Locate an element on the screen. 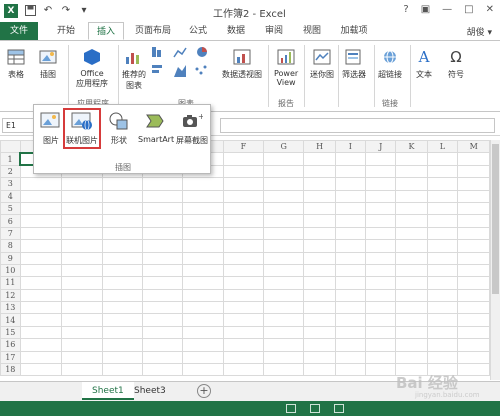 This screenshot has width=500, height=416. column-header: M is located at coordinates (473, 147).